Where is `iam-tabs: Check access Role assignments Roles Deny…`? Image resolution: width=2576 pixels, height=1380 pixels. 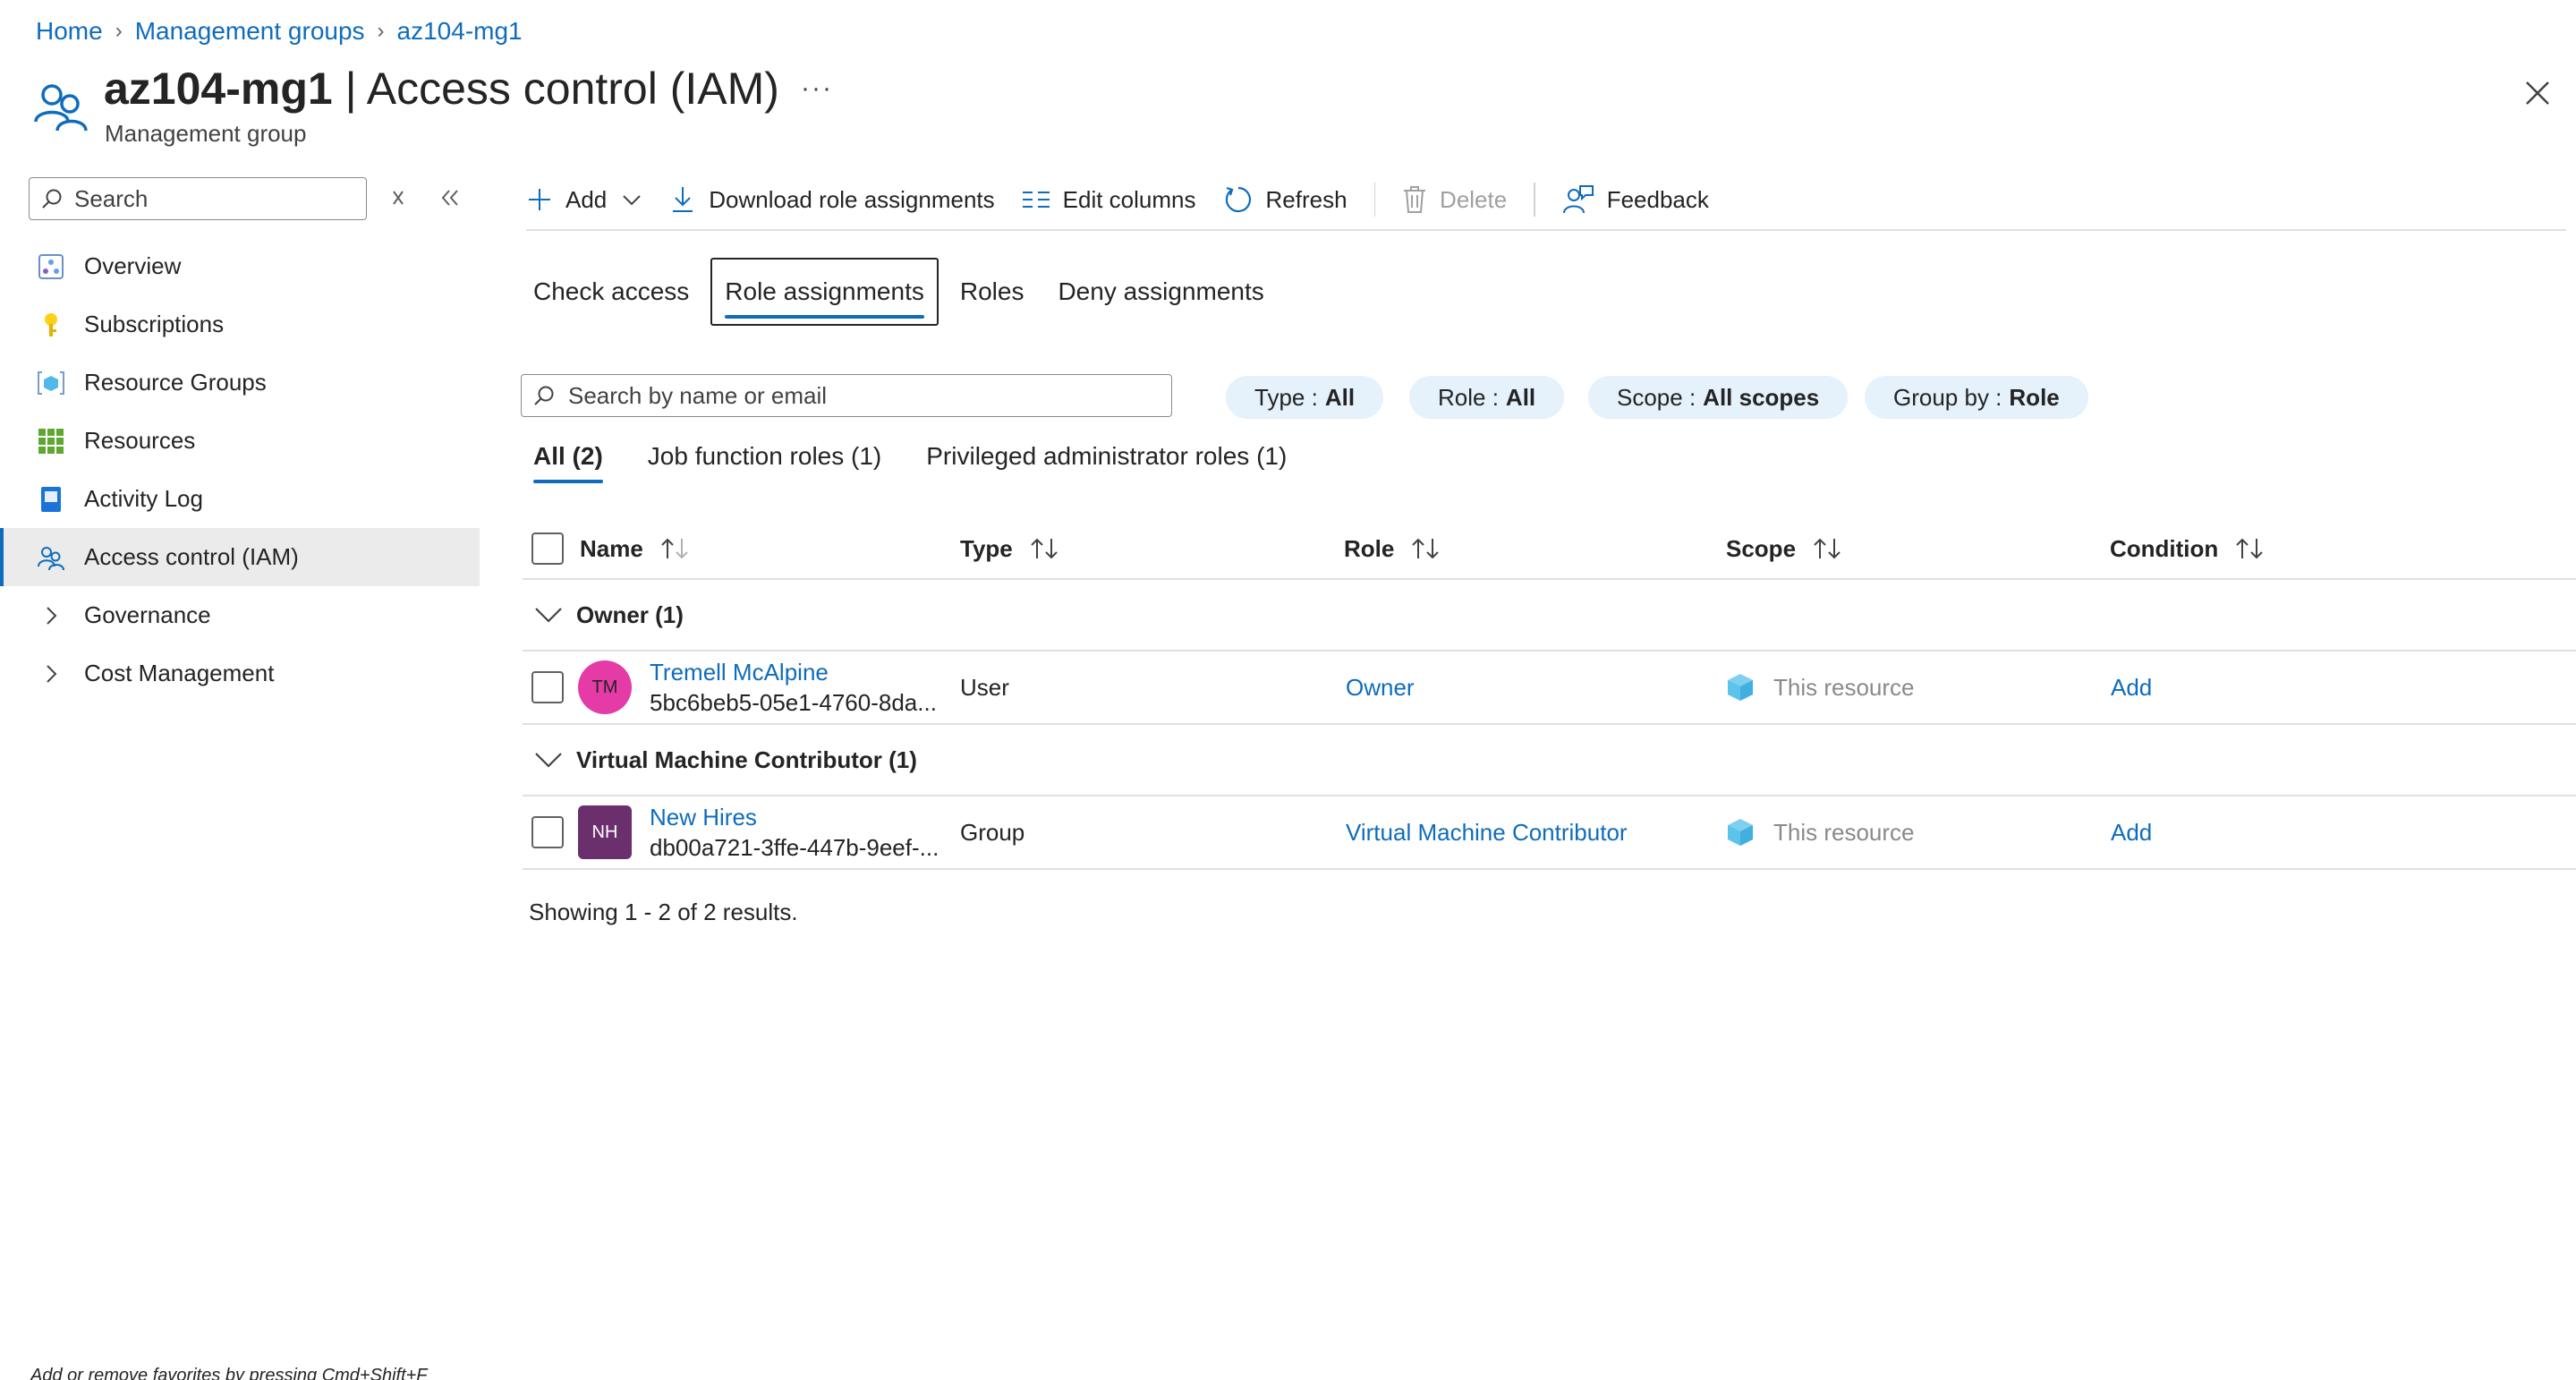 iam-tabs: Check access Role assignments Roles Deny… is located at coordinates (903, 292).